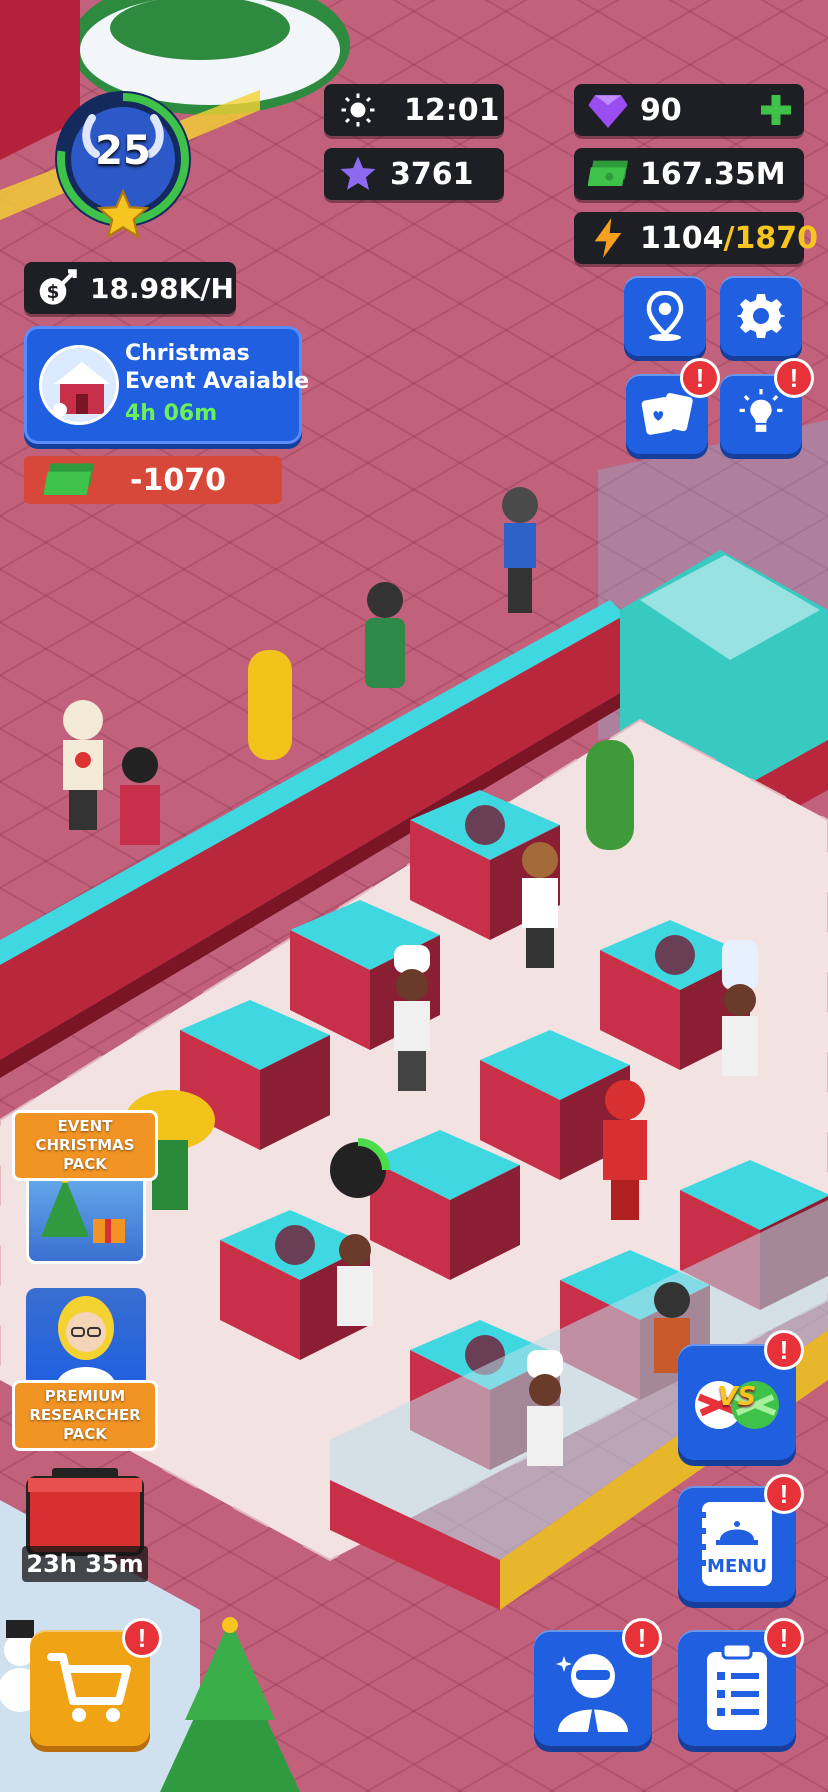 The height and width of the screenshot is (1792, 828). I want to click on lightning-icon, so click(608, 238).